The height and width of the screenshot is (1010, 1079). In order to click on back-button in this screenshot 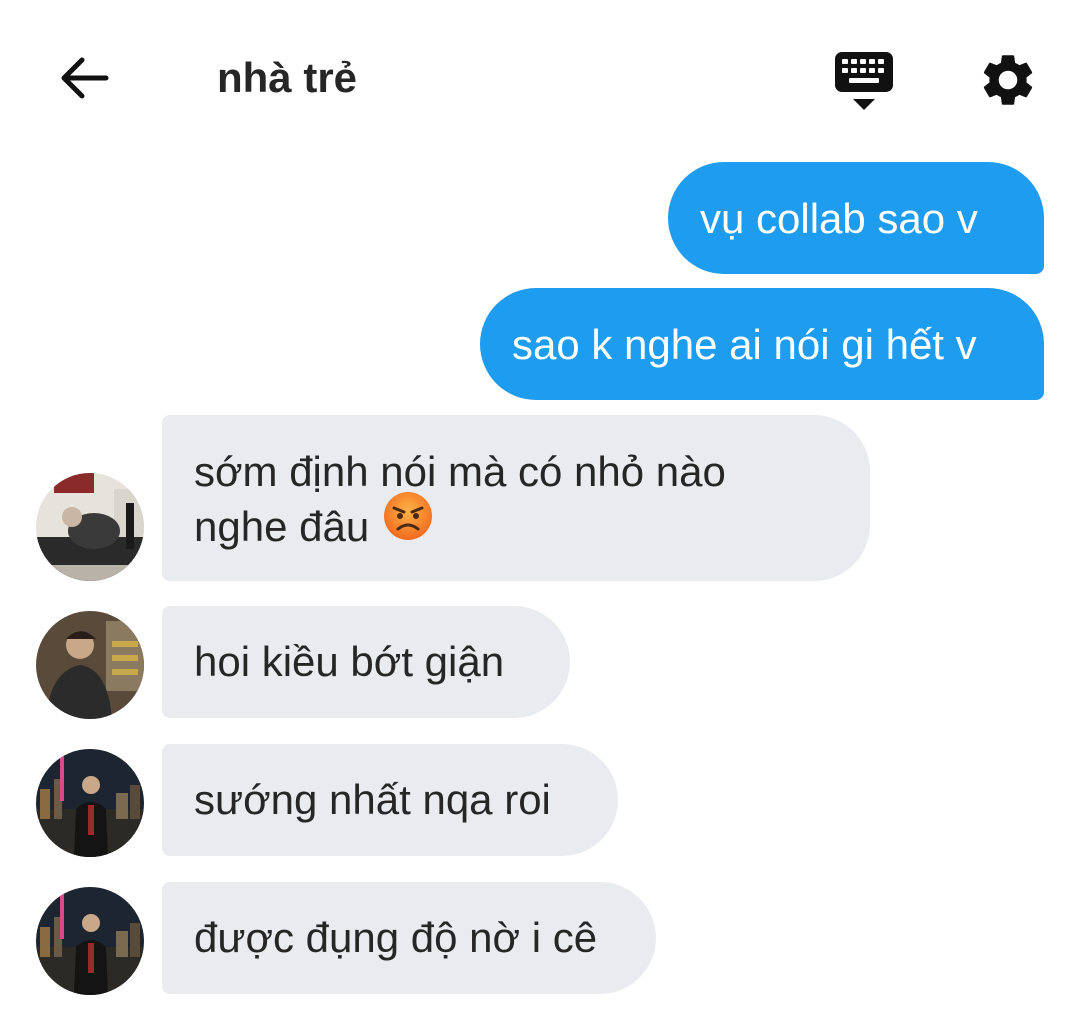, I will do `click(84, 78)`.